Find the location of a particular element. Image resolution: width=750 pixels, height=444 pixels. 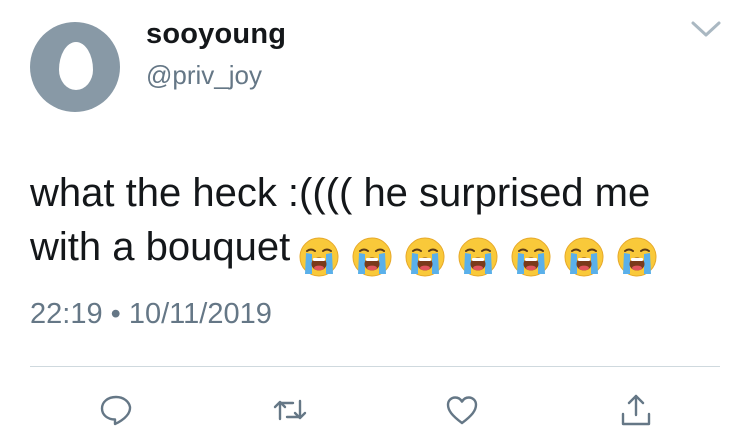

avatar is located at coordinates (75, 67).